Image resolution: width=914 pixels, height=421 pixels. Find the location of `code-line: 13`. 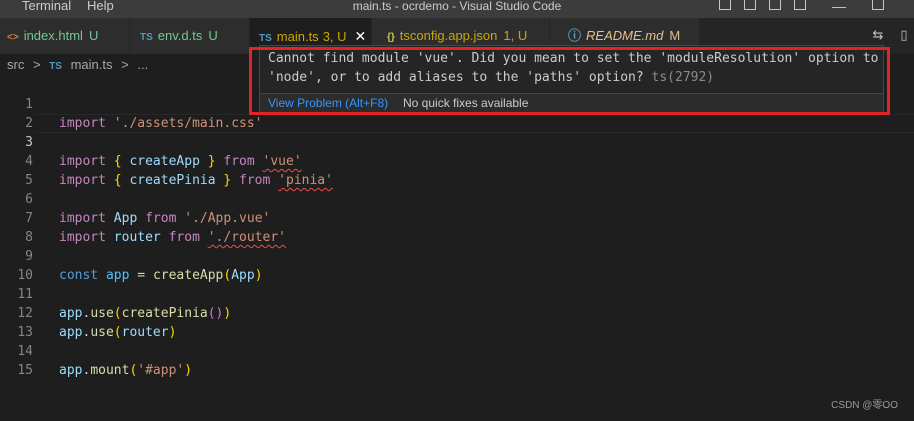

code-line: 13 is located at coordinates (457, 322).